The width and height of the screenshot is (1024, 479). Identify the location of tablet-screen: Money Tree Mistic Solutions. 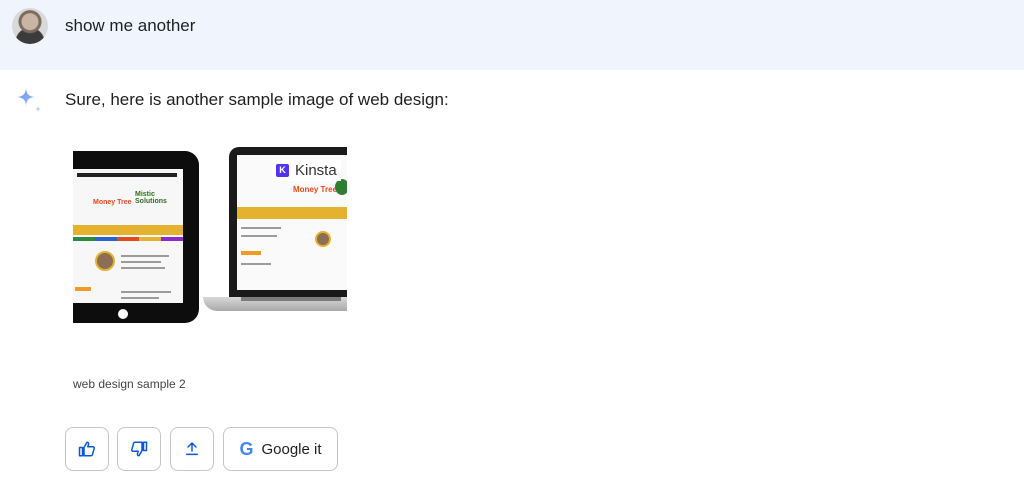
(128, 236).